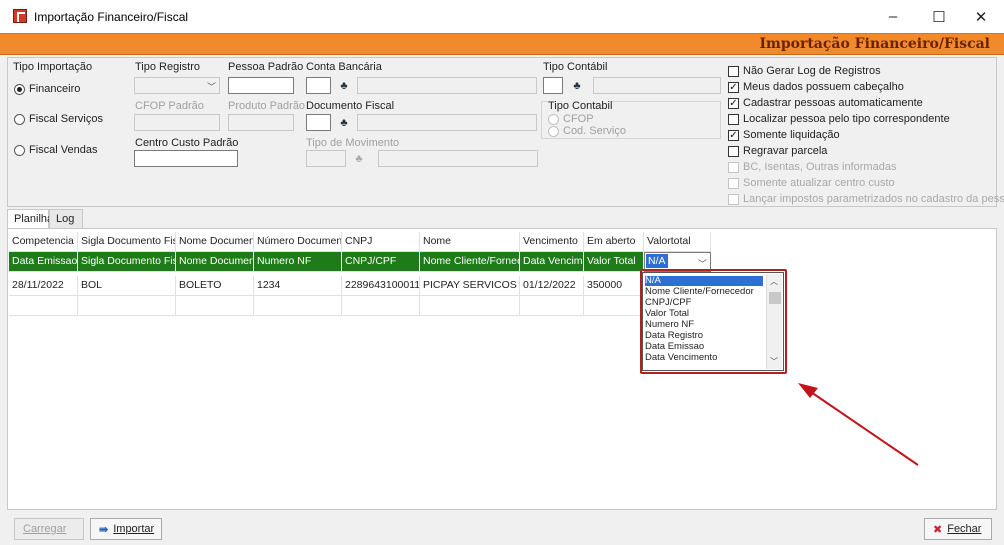 Image resolution: width=1004 pixels, height=545 pixels. What do you see at coordinates (858, 424) in the screenshot?
I see `annotation-arrow-icon` at bounding box center [858, 424].